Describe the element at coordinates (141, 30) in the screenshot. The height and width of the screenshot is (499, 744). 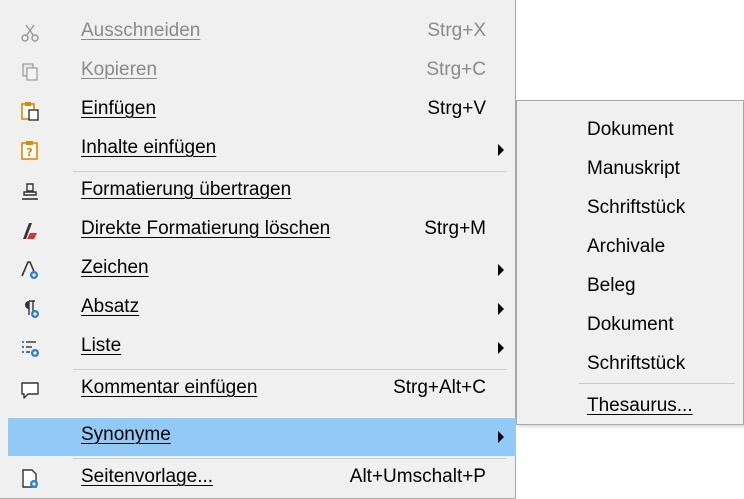
I see `menu-item-label: Ausschneiden` at that location.